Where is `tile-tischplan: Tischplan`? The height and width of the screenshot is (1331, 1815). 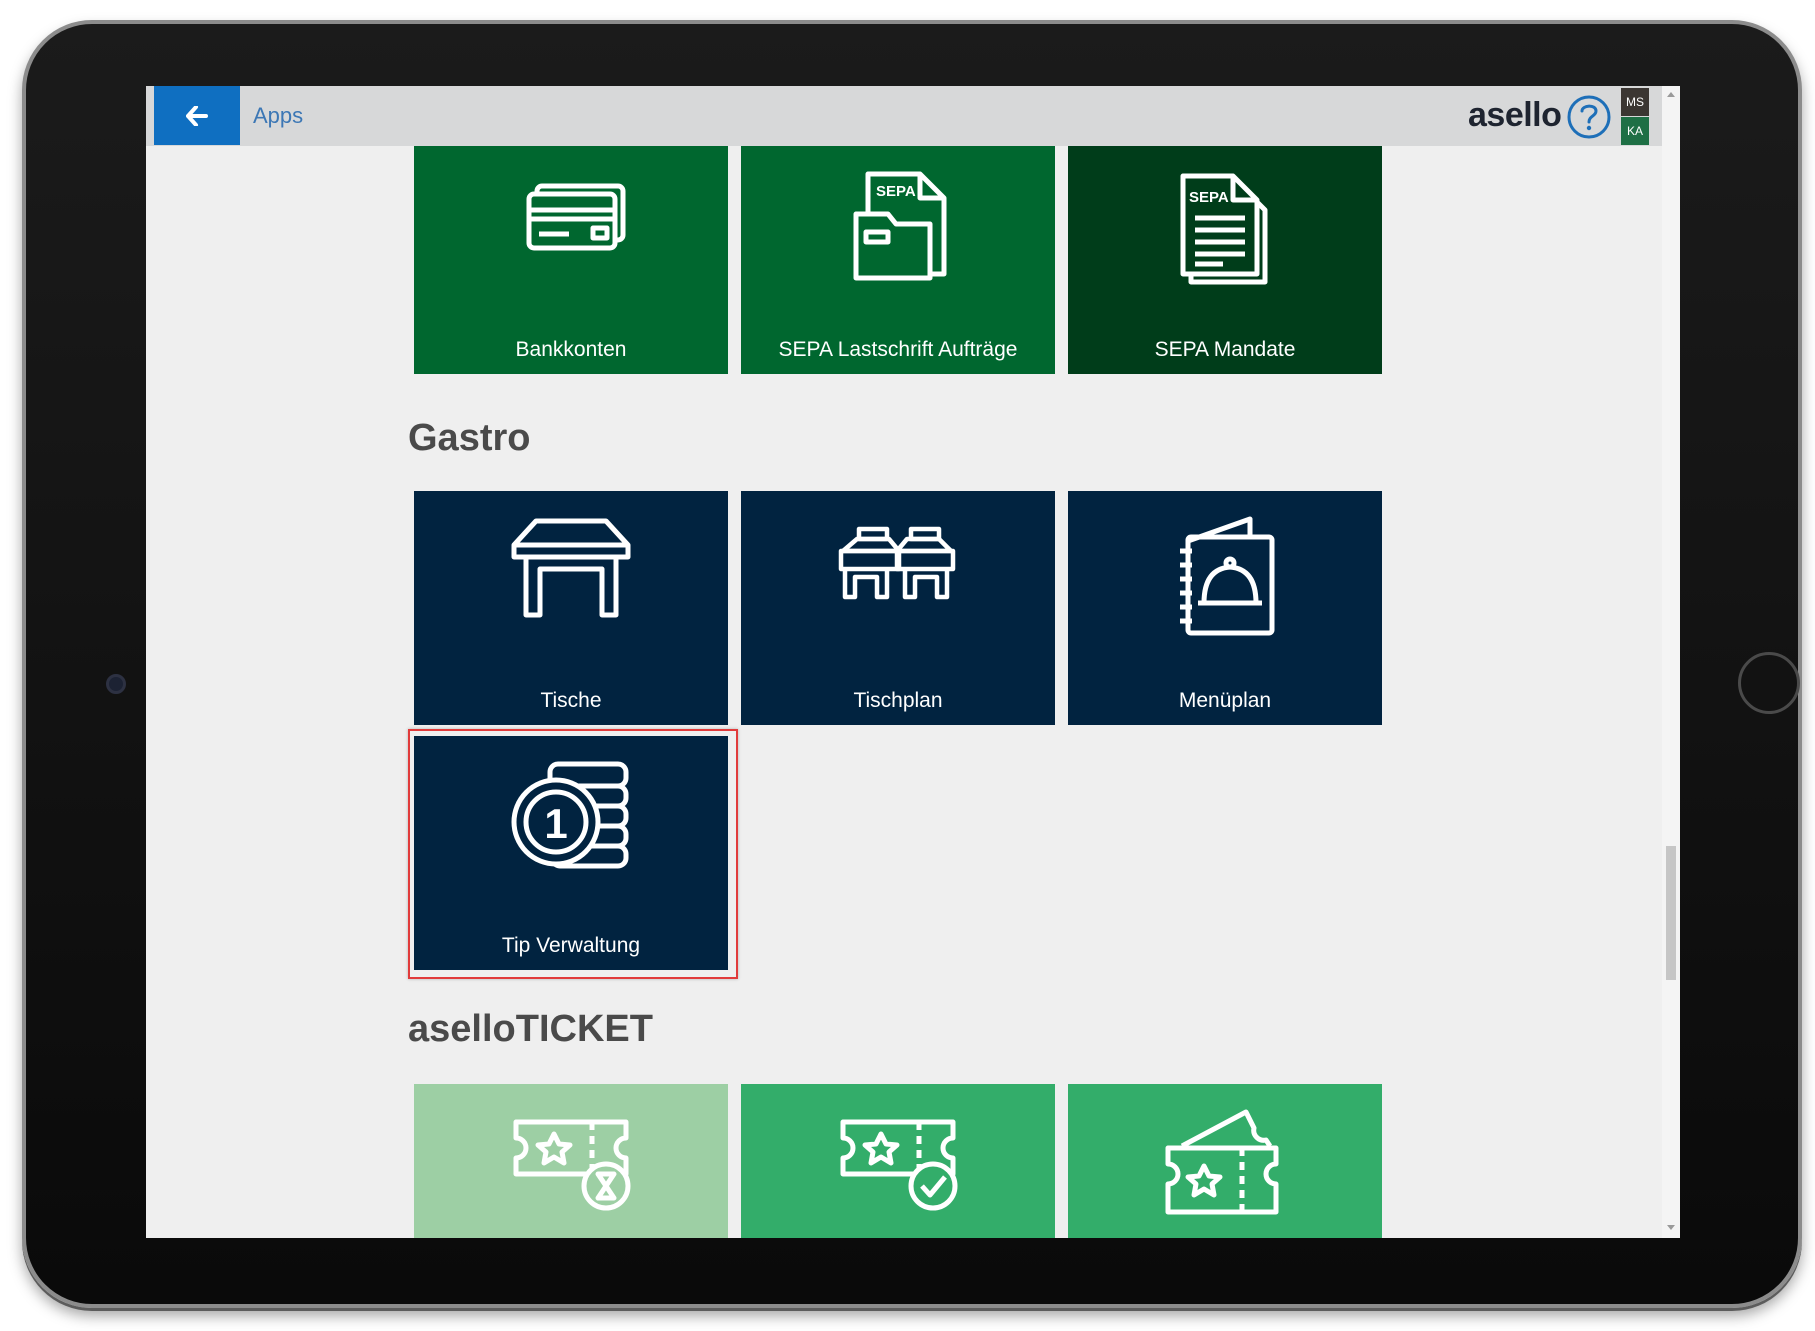 tile-tischplan: Tischplan is located at coordinates (898, 608).